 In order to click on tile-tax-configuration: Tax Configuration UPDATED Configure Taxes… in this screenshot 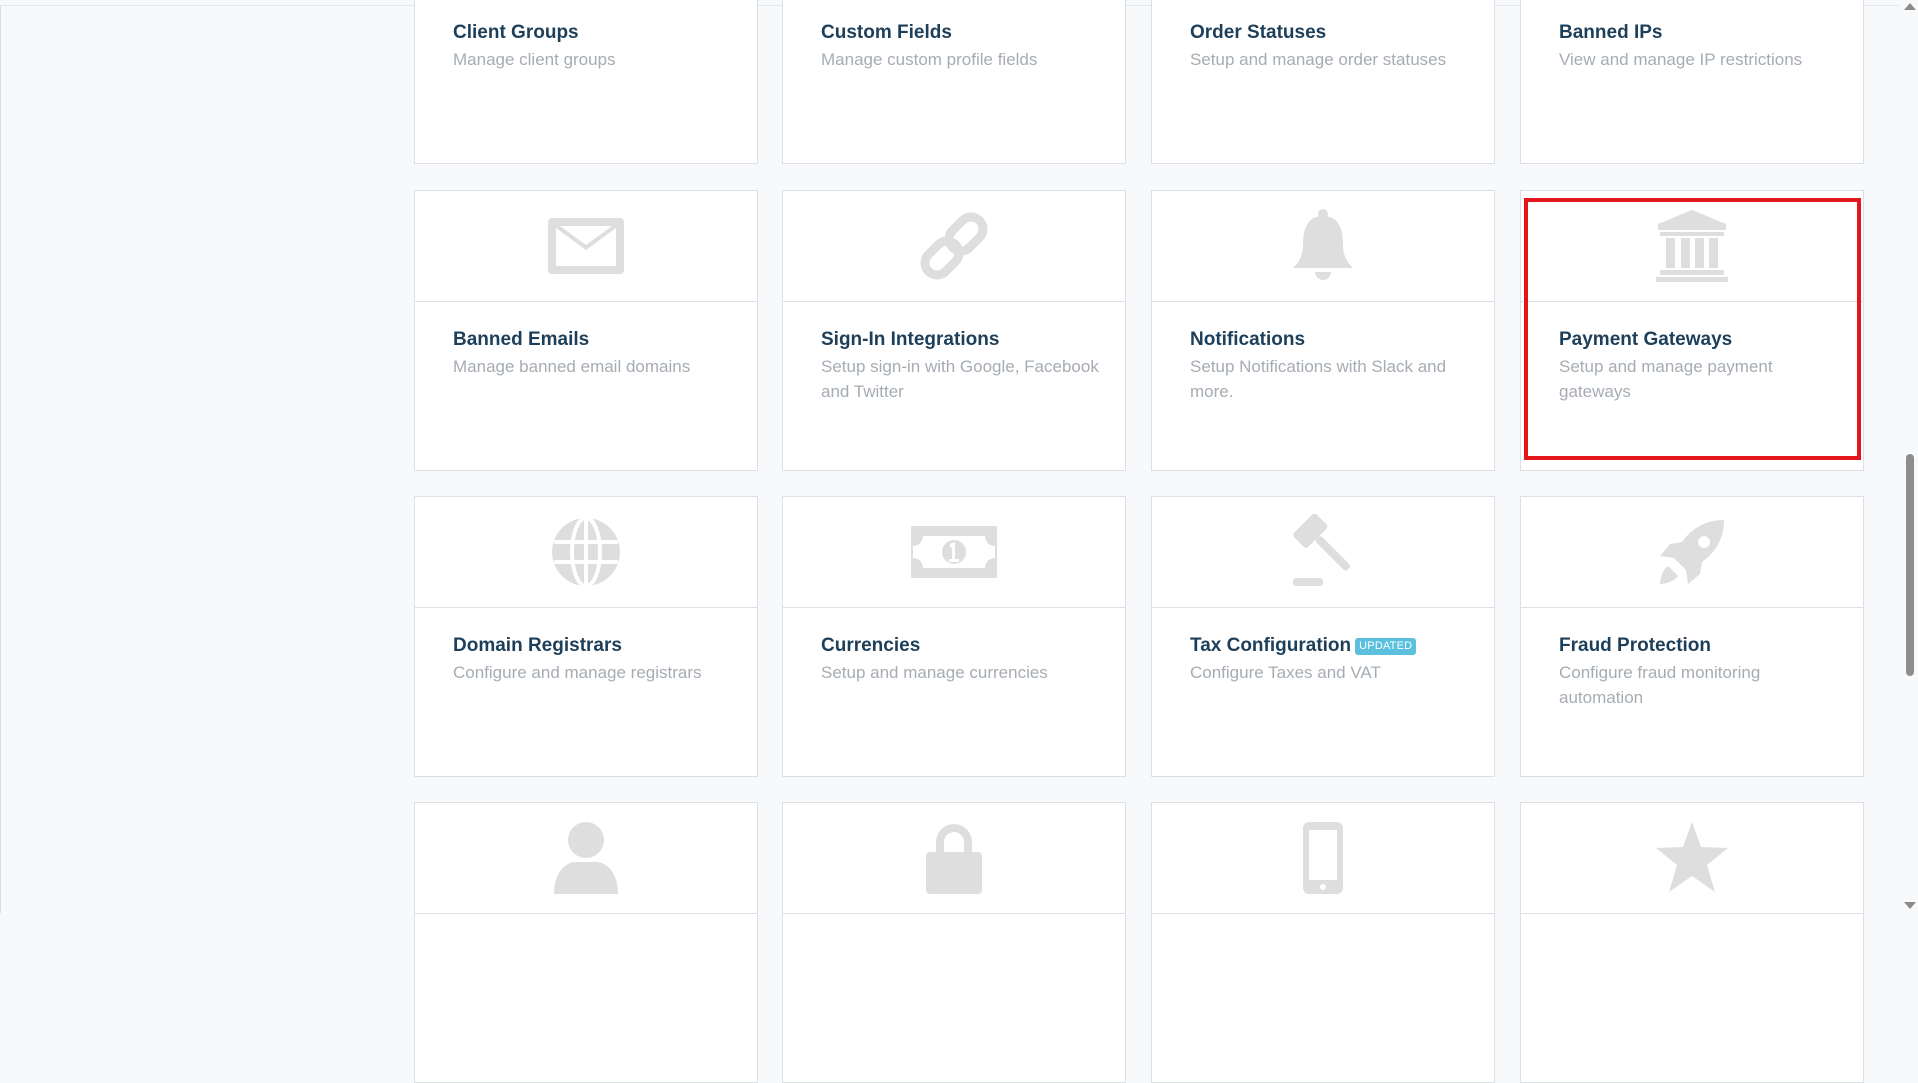, I will do `click(1323, 636)`.